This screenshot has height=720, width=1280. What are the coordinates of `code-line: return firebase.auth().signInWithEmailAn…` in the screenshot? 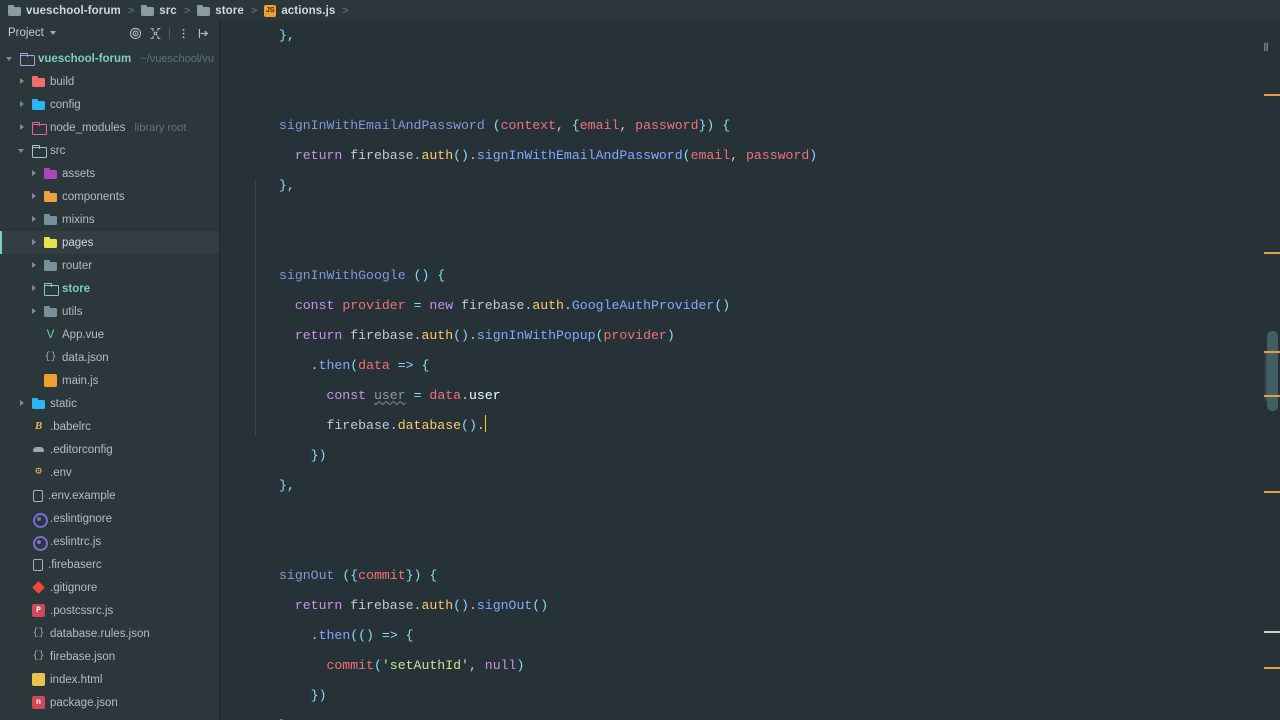 It's located at (779, 156).